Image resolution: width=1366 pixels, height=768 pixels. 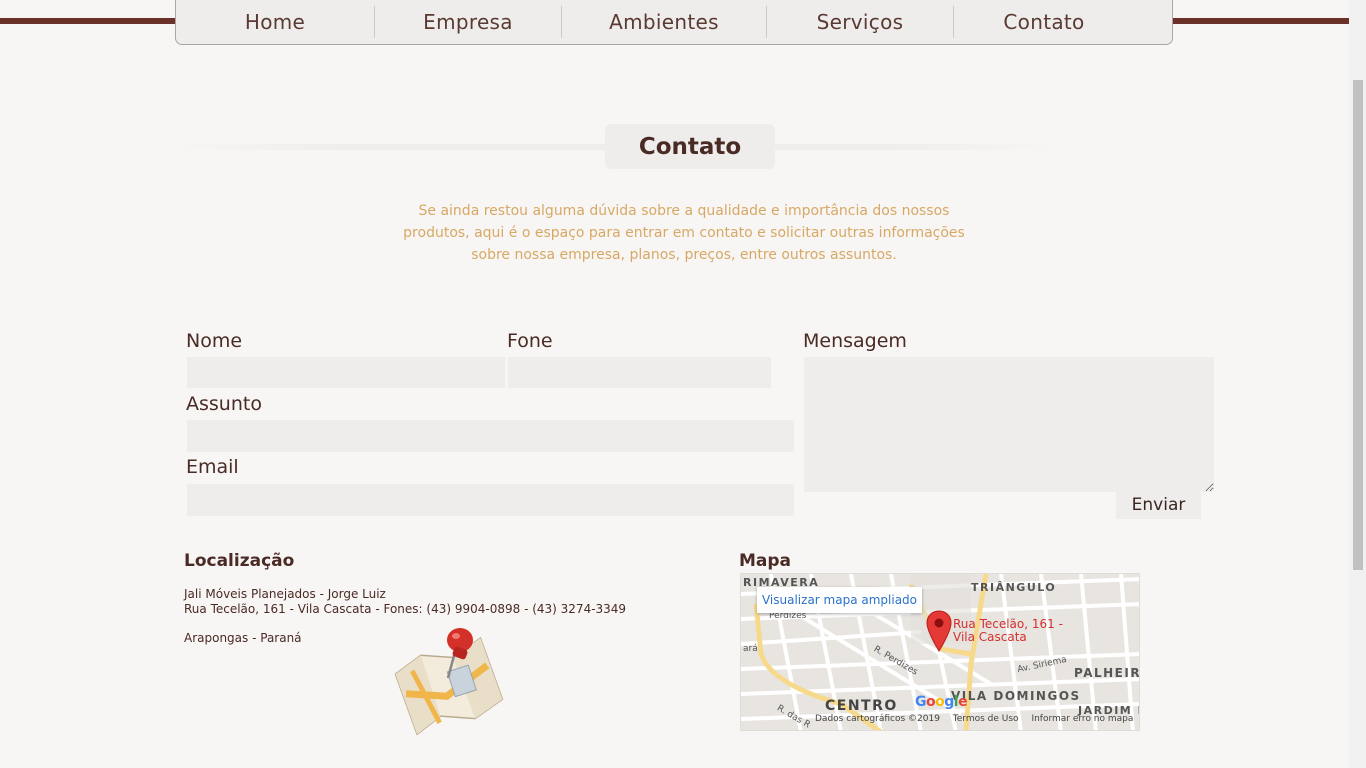 I want to click on page-scrollbar, so click(x=1357, y=384).